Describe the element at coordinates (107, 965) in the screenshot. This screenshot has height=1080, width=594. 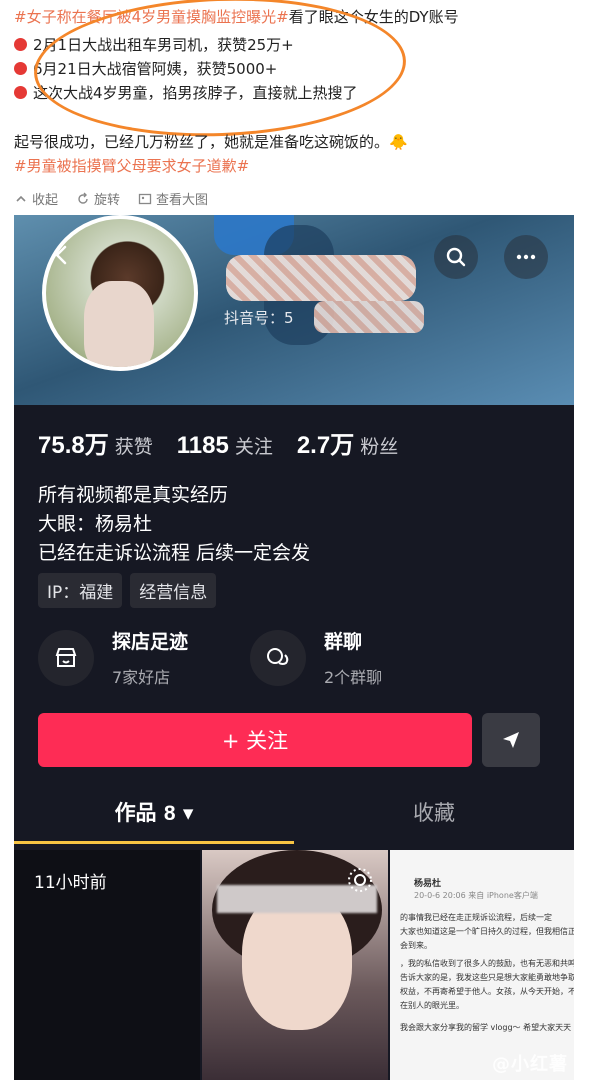
I see `video-thumb: 11小时前` at that location.